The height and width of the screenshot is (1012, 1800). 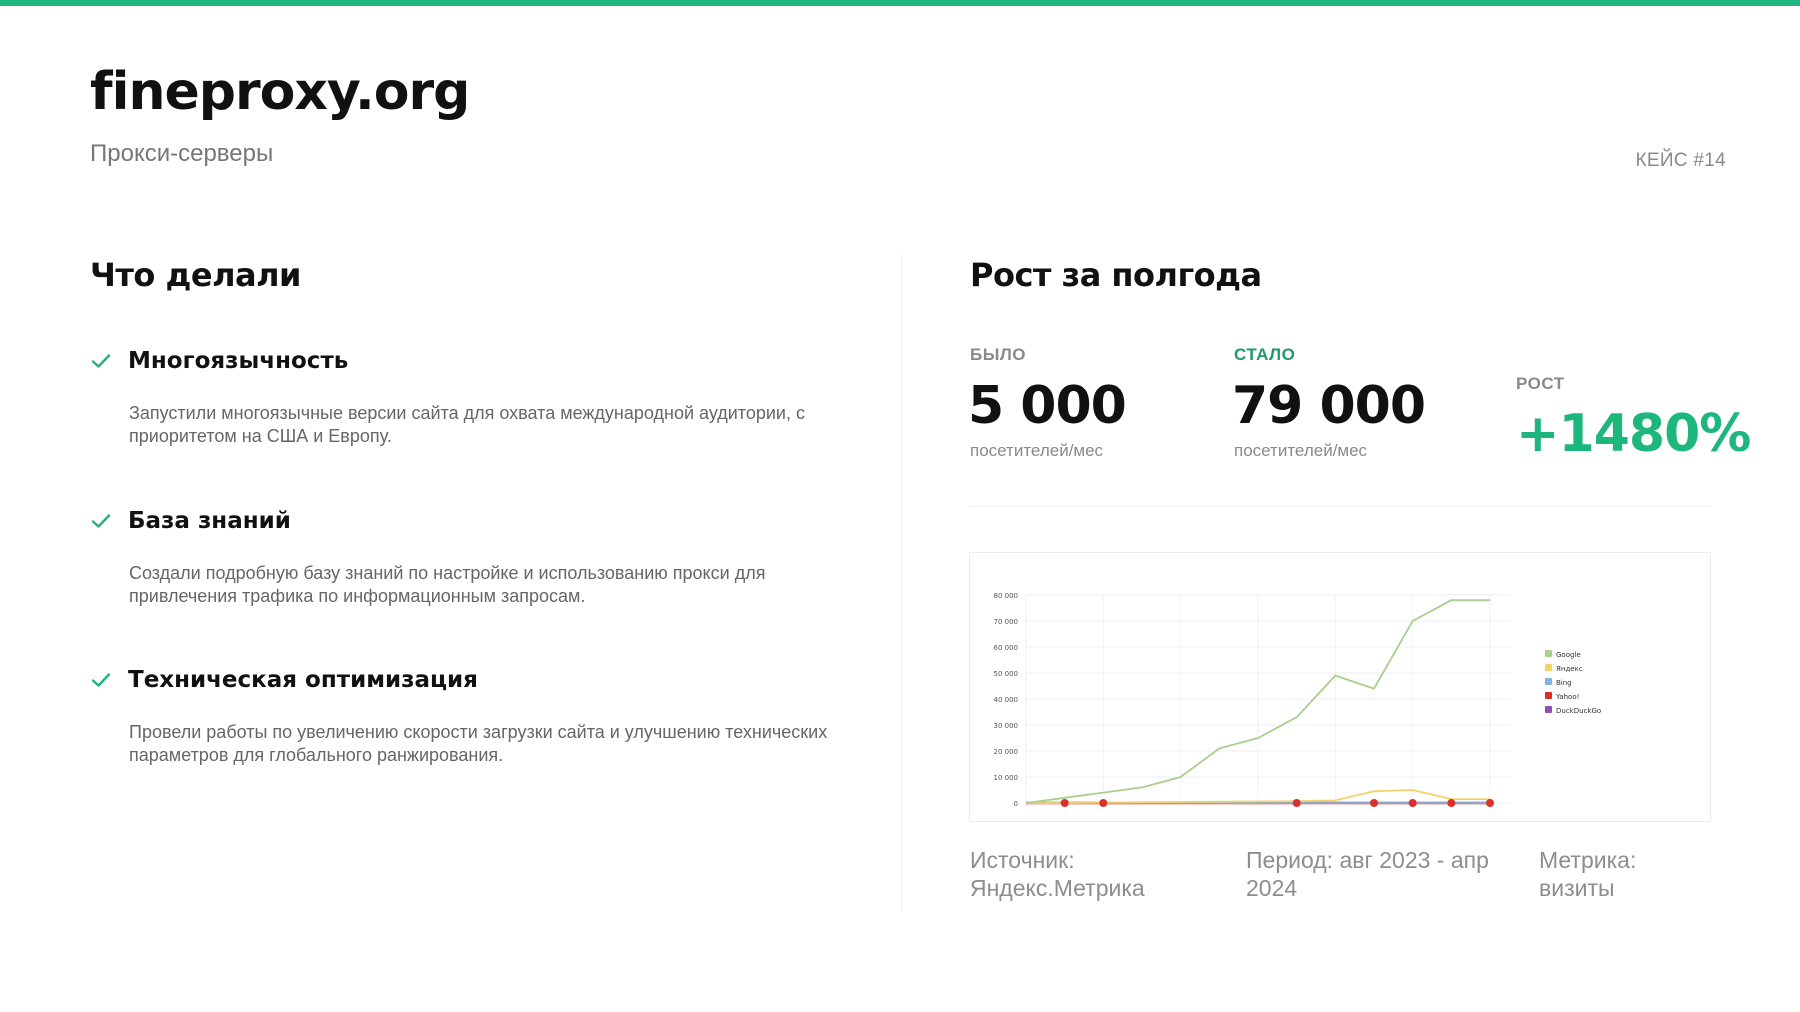 What do you see at coordinates (1567, 697) in the screenshot?
I see `legend-label: Yahoo!` at bounding box center [1567, 697].